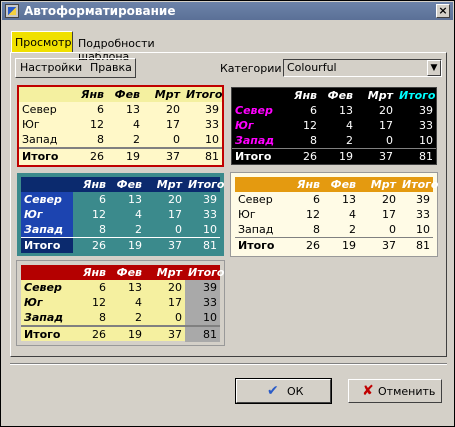 The height and width of the screenshot is (427, 455). I want to click on cancel-button: ✘ Отменить, so click(395, 391).